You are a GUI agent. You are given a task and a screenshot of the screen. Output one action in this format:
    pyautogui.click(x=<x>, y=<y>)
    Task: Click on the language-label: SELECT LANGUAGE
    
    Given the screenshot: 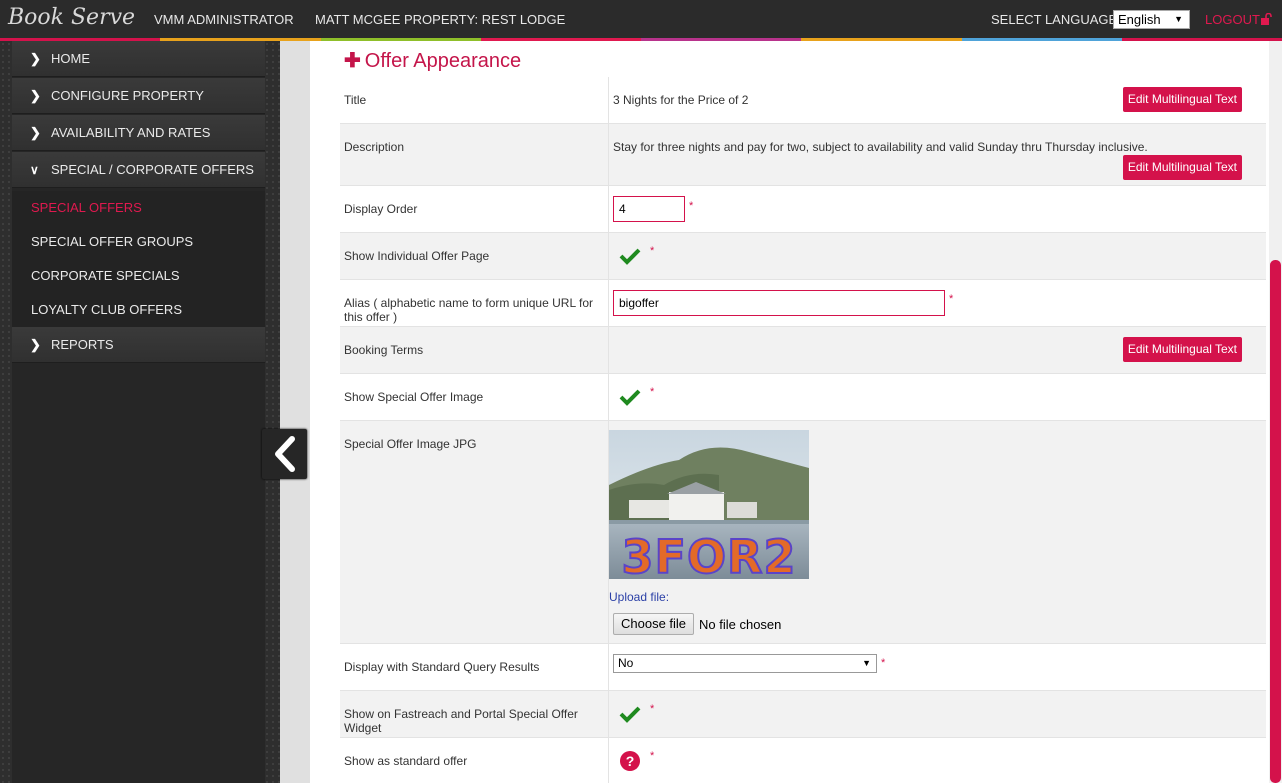 What is the action you would take?
    pyautogui.click(x=1054, y=19)
    